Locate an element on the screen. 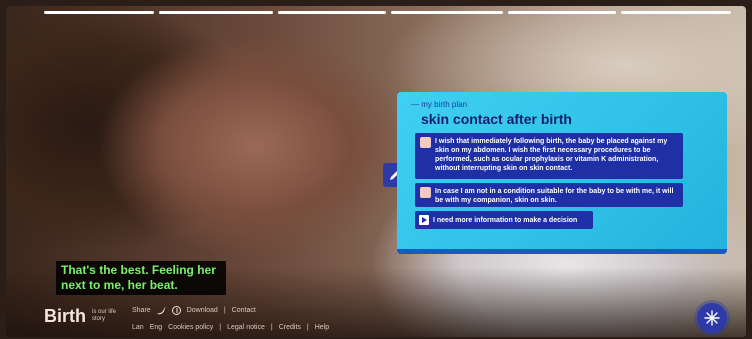 Image resolution: width=752 pixels, height=339 pixels. twitter-icon is located at coordinates (161, 310).